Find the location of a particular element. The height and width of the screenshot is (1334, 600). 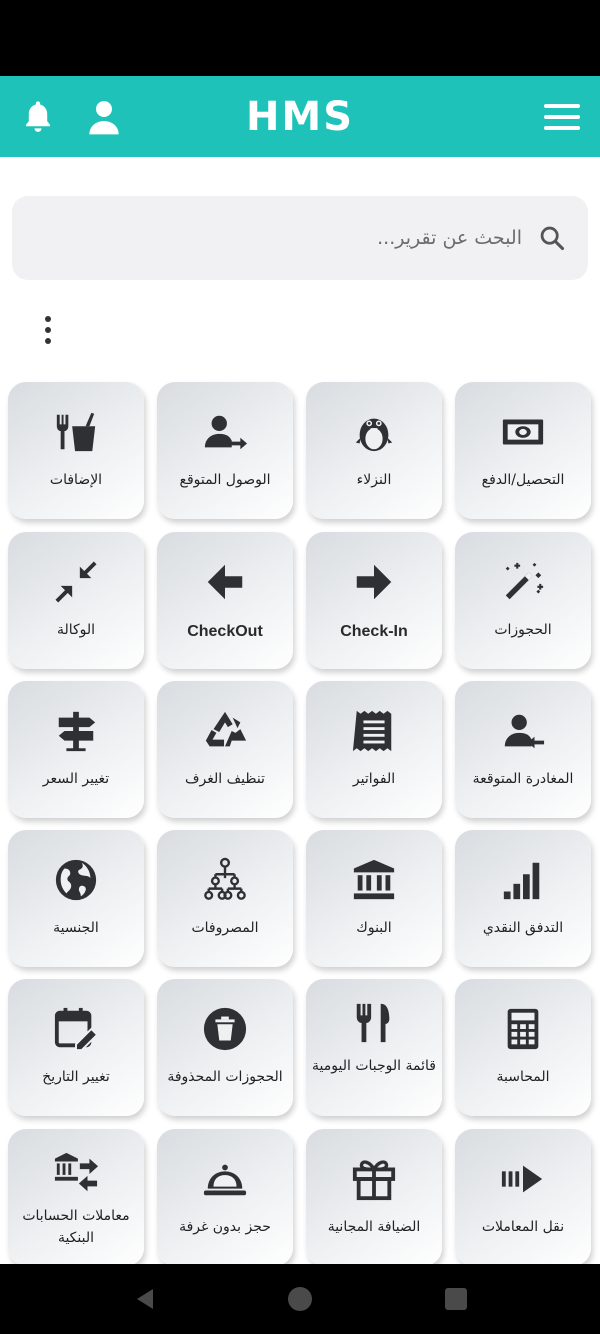

report-tile: التحصيل/الدفع is located at coordinates (523, 450).